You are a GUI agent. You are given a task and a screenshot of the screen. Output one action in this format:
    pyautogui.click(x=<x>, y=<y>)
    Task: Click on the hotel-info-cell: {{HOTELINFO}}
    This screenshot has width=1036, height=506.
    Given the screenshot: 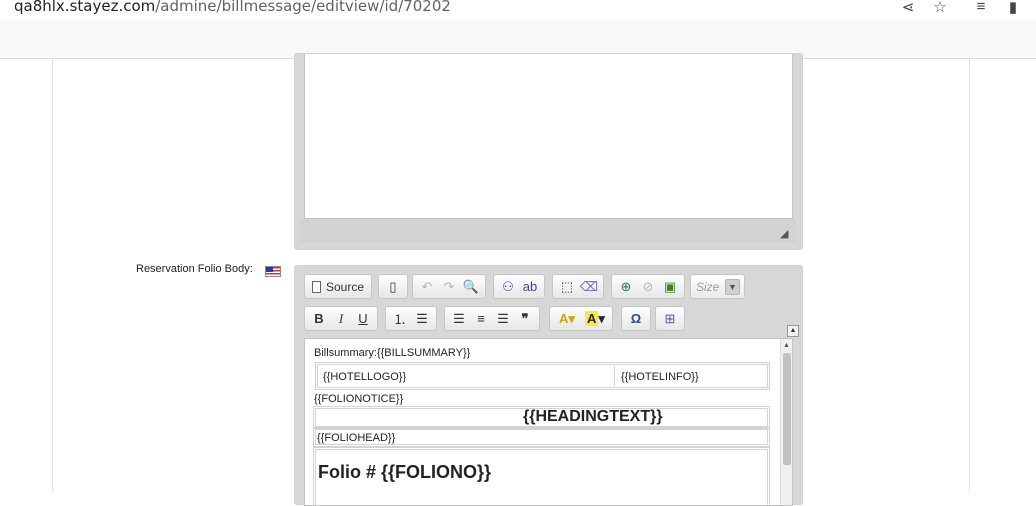 What is the action you would take?
    pyautogui.click(x=660, y=377)
    